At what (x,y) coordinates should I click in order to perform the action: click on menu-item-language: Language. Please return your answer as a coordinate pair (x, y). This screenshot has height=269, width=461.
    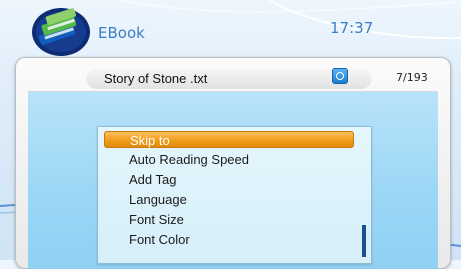
    Looking at the image, I should click on (229, 199).